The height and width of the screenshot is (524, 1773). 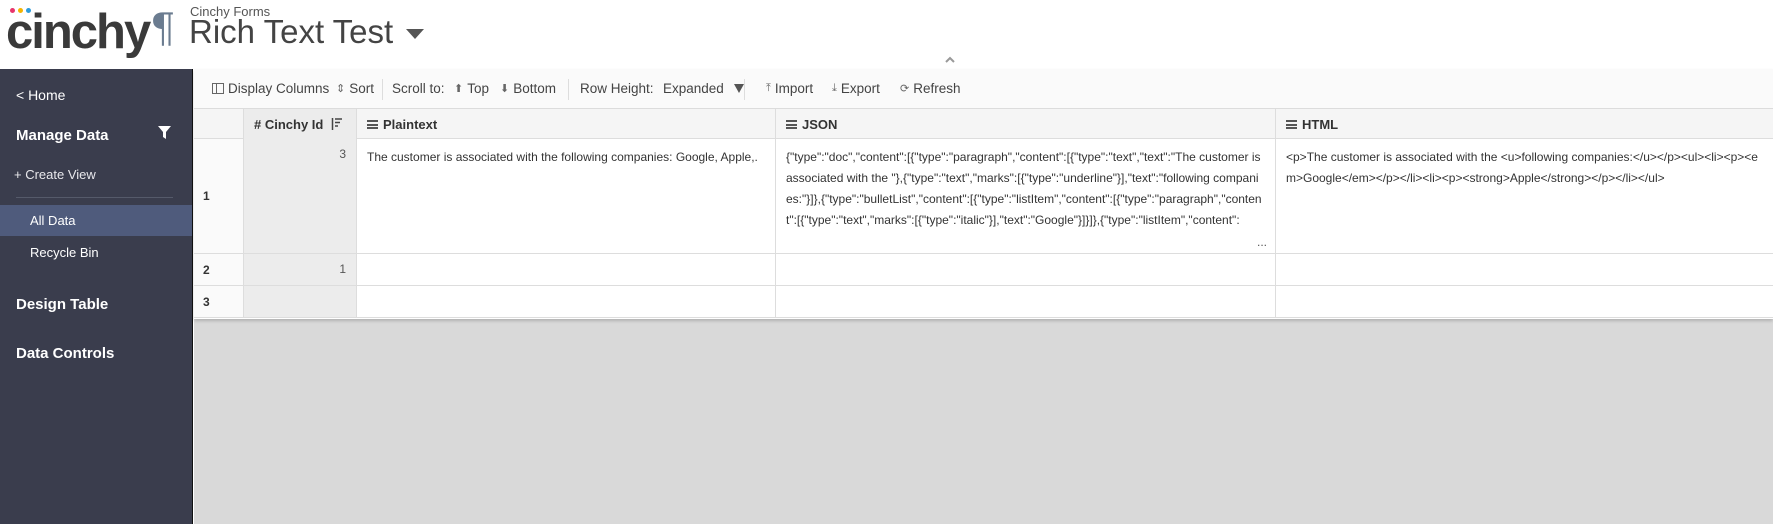 I want to click on refresh-icon: ⟳, so click(x=905, y=89).